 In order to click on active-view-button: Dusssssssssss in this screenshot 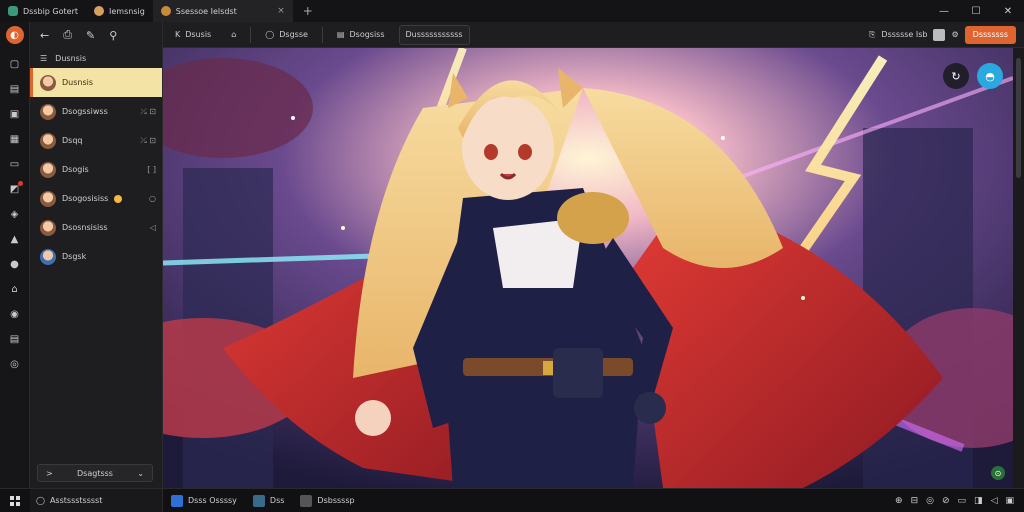, I will do `click(434, 34)`.